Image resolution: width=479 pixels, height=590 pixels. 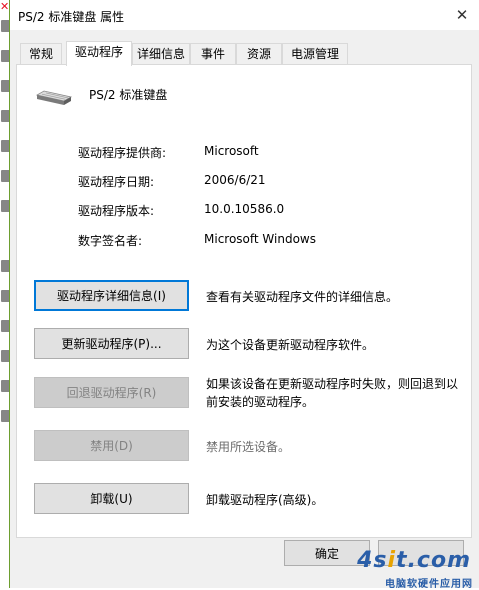 I want to click on driver-details-description: 查看有关驱动程序文件的详细信息。, so click(x=302, y=297).